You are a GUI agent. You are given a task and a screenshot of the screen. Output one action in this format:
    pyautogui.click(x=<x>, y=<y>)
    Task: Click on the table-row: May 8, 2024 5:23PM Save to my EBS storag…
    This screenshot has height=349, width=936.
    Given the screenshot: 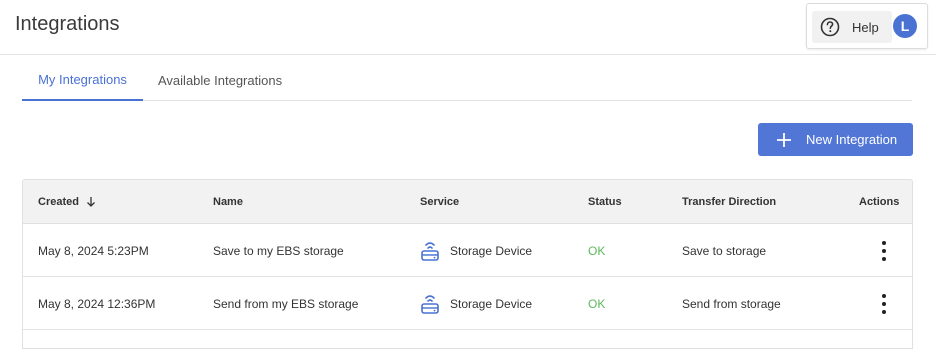 What is the action you would take?
    pyautogui.click(x=467, y=250)
    